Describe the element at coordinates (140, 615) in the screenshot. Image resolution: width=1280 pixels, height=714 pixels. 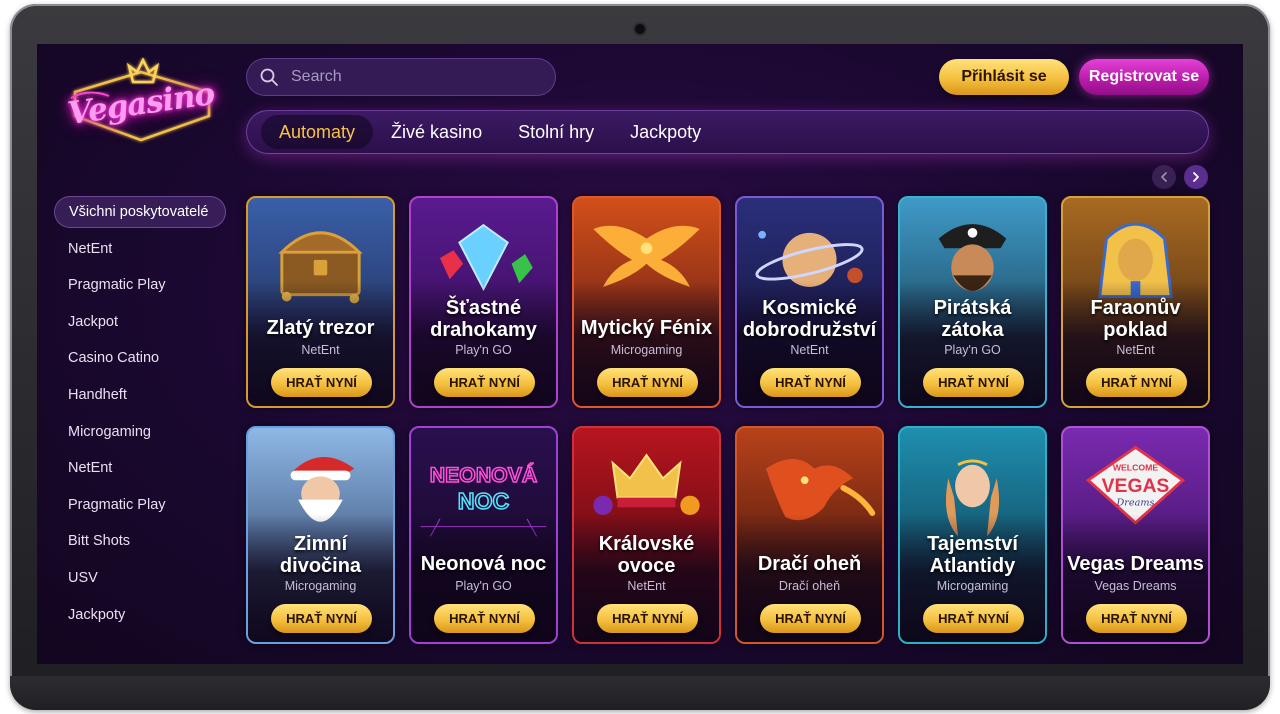
I see `sidebar-item-jackpoty: Jackpoty` at that location.